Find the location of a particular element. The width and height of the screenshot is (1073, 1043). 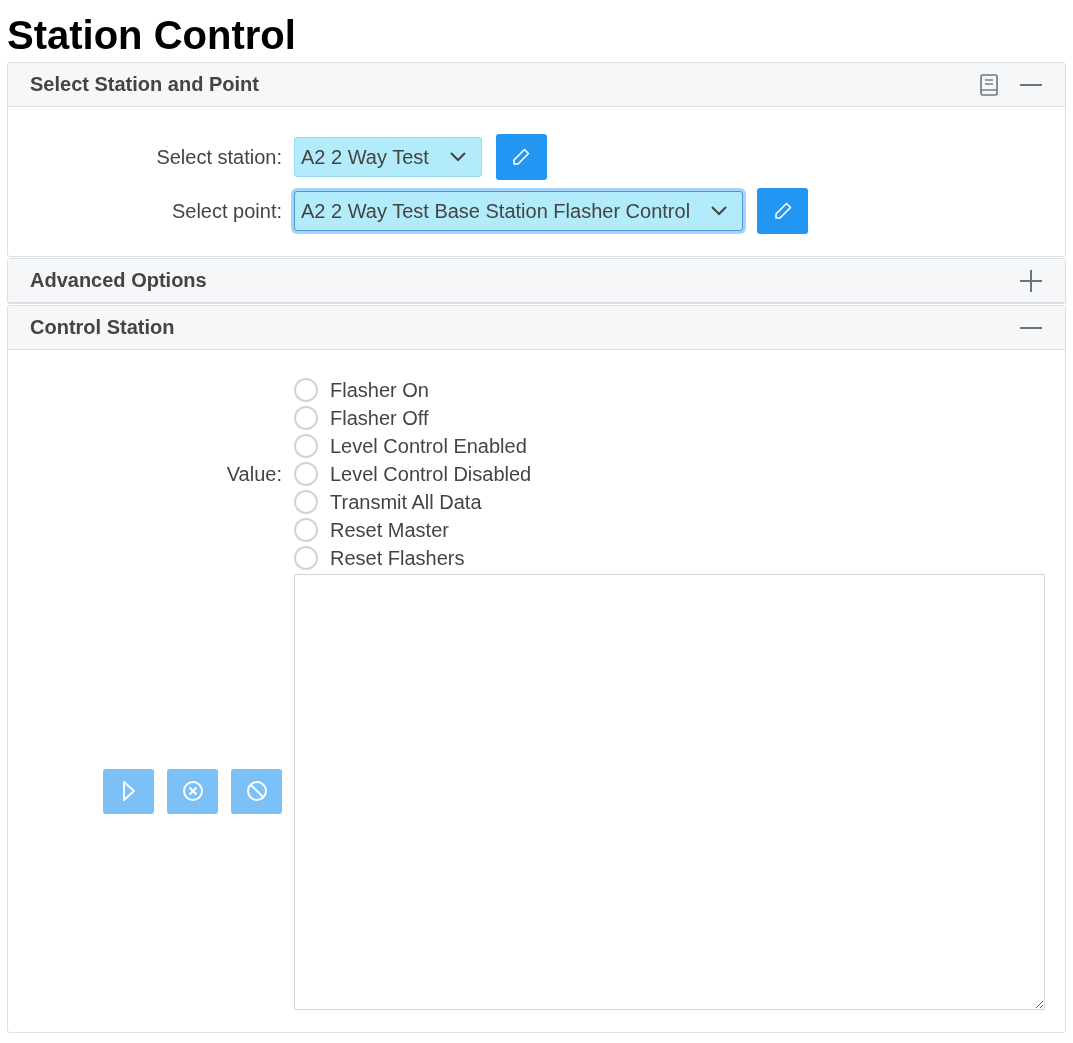

page-title: Station Control is located at coordinates (152, 35).